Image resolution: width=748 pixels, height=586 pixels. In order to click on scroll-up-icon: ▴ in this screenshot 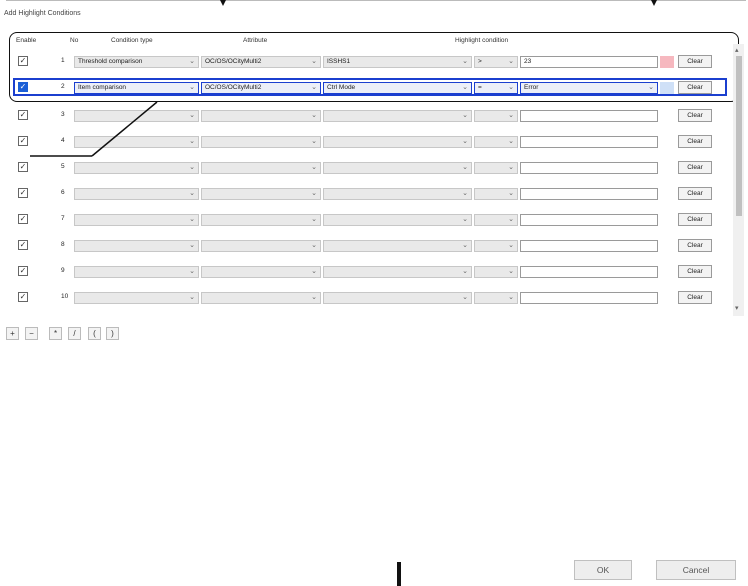, I will do `click(737, 50)`.